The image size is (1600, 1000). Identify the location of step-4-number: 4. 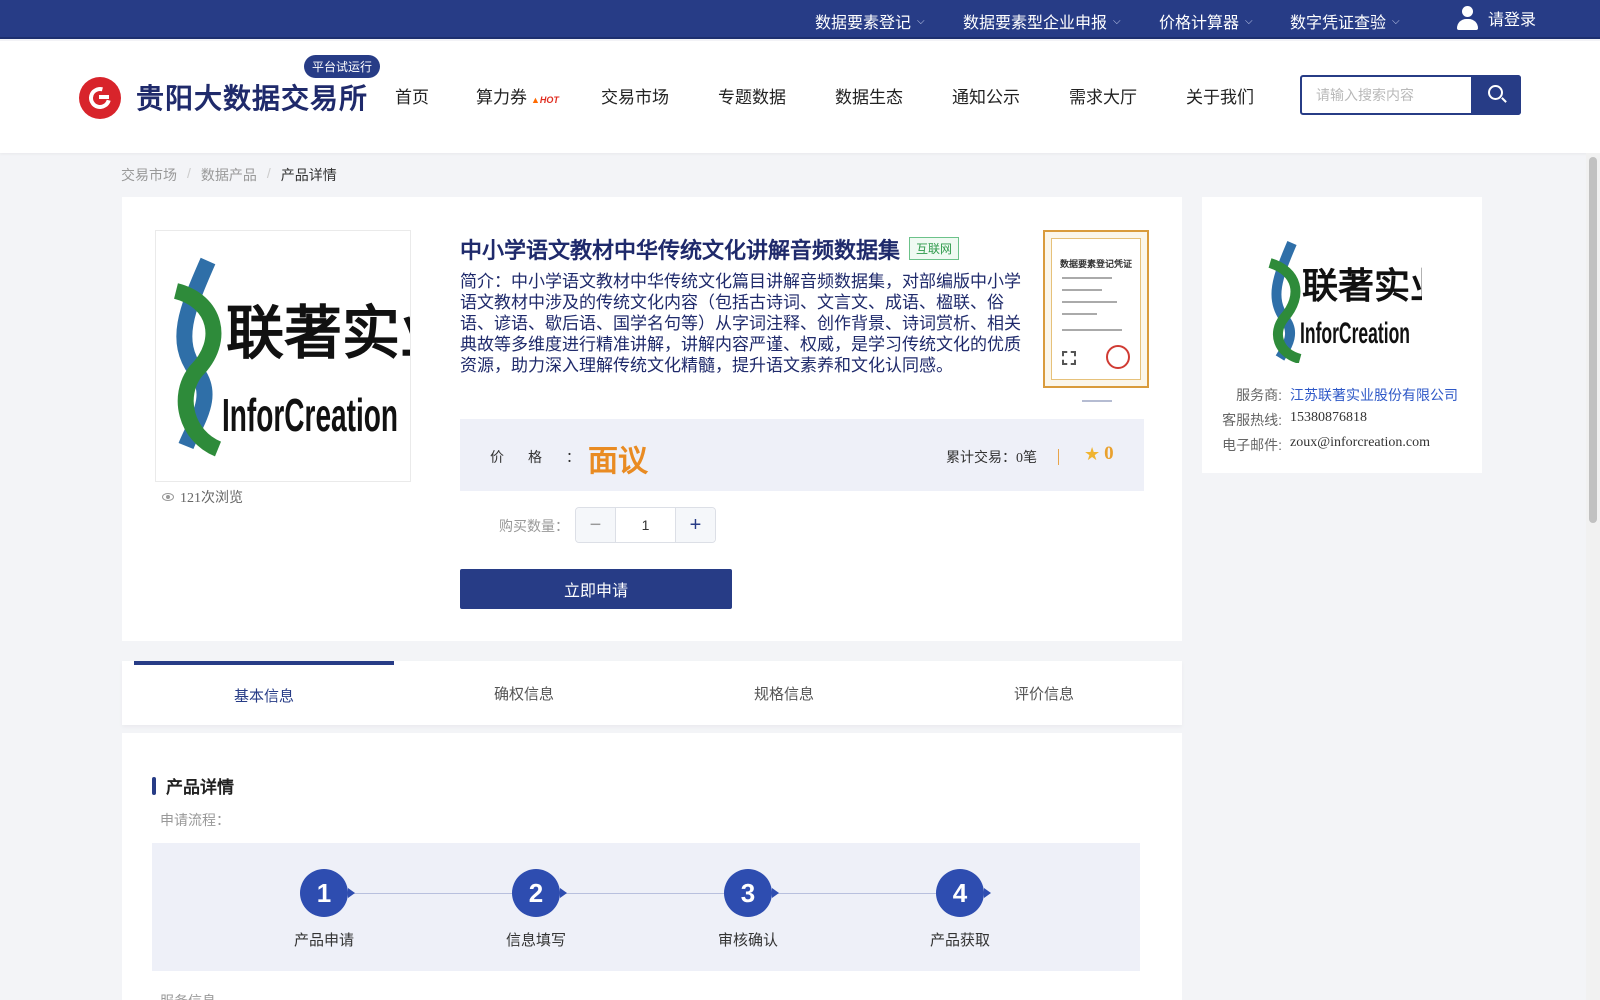
(963, 893).